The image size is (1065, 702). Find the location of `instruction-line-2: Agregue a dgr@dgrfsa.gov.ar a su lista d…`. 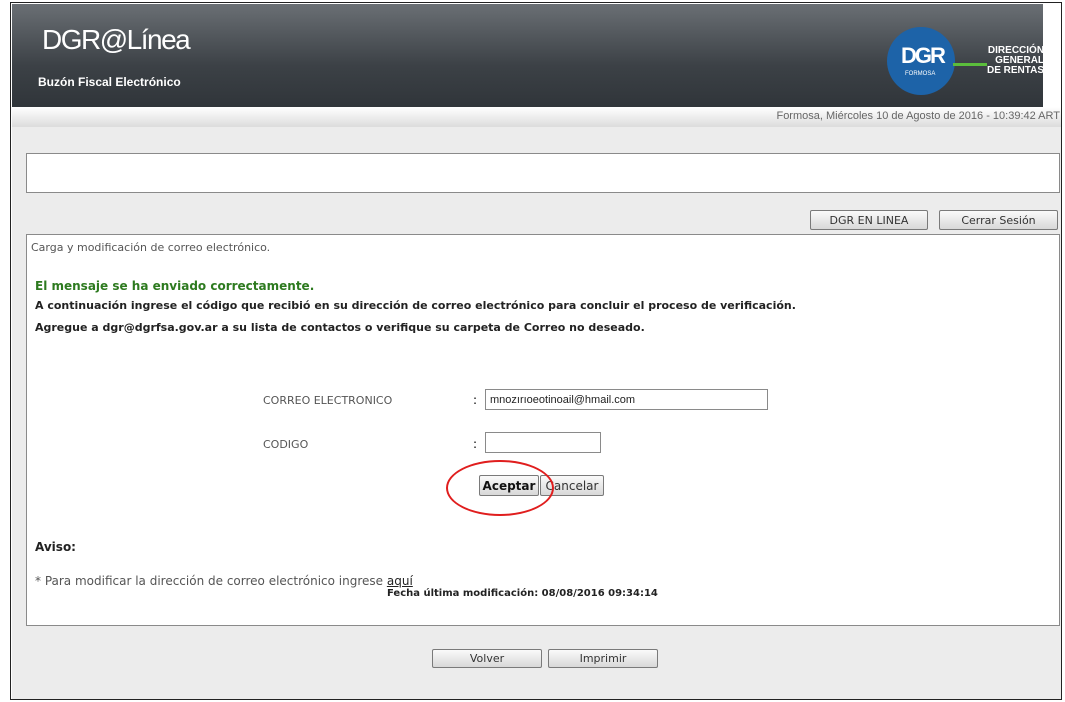

instruction-line-2: Agregue a dgr@dgrfsa.gov.ar a su lista d… is located at coordinates (340, 327).